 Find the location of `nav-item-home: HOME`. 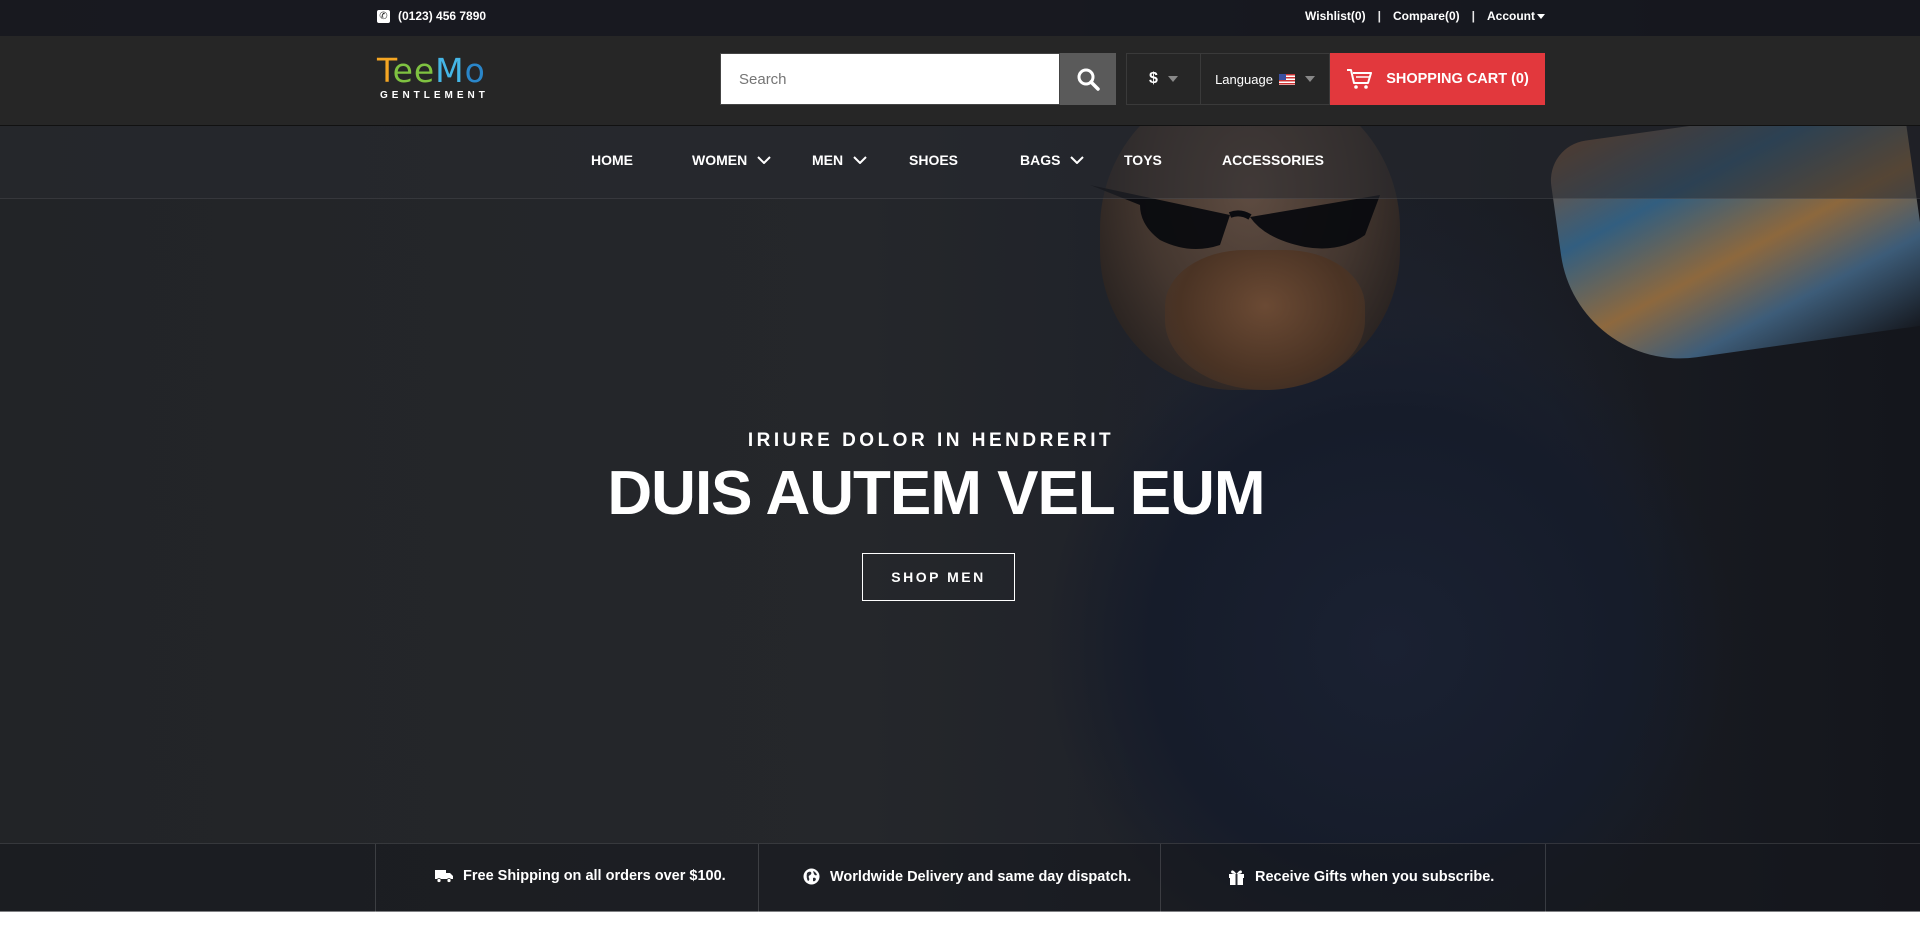

nav-item-home: HOME is located at coordinates (612, 160).